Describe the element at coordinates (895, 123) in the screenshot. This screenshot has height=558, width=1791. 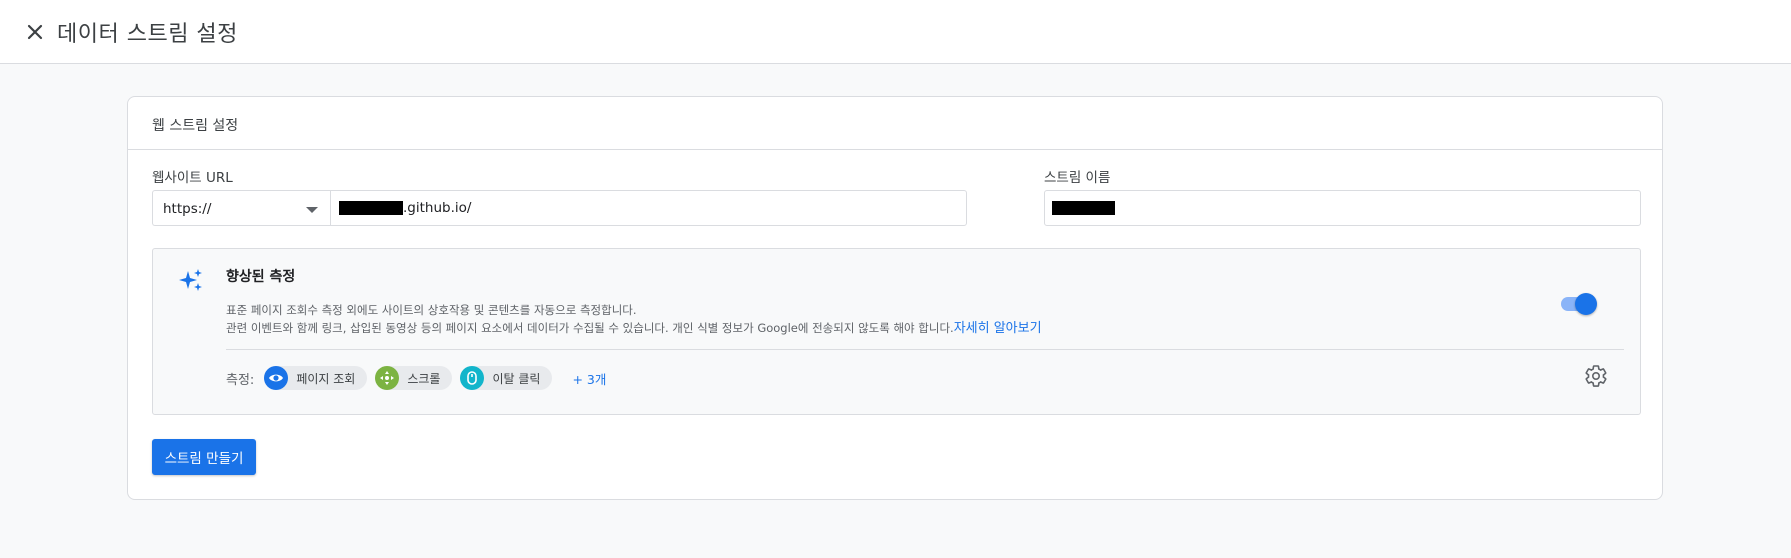
I see `card-header: 웹 스트림 설정` at that location.